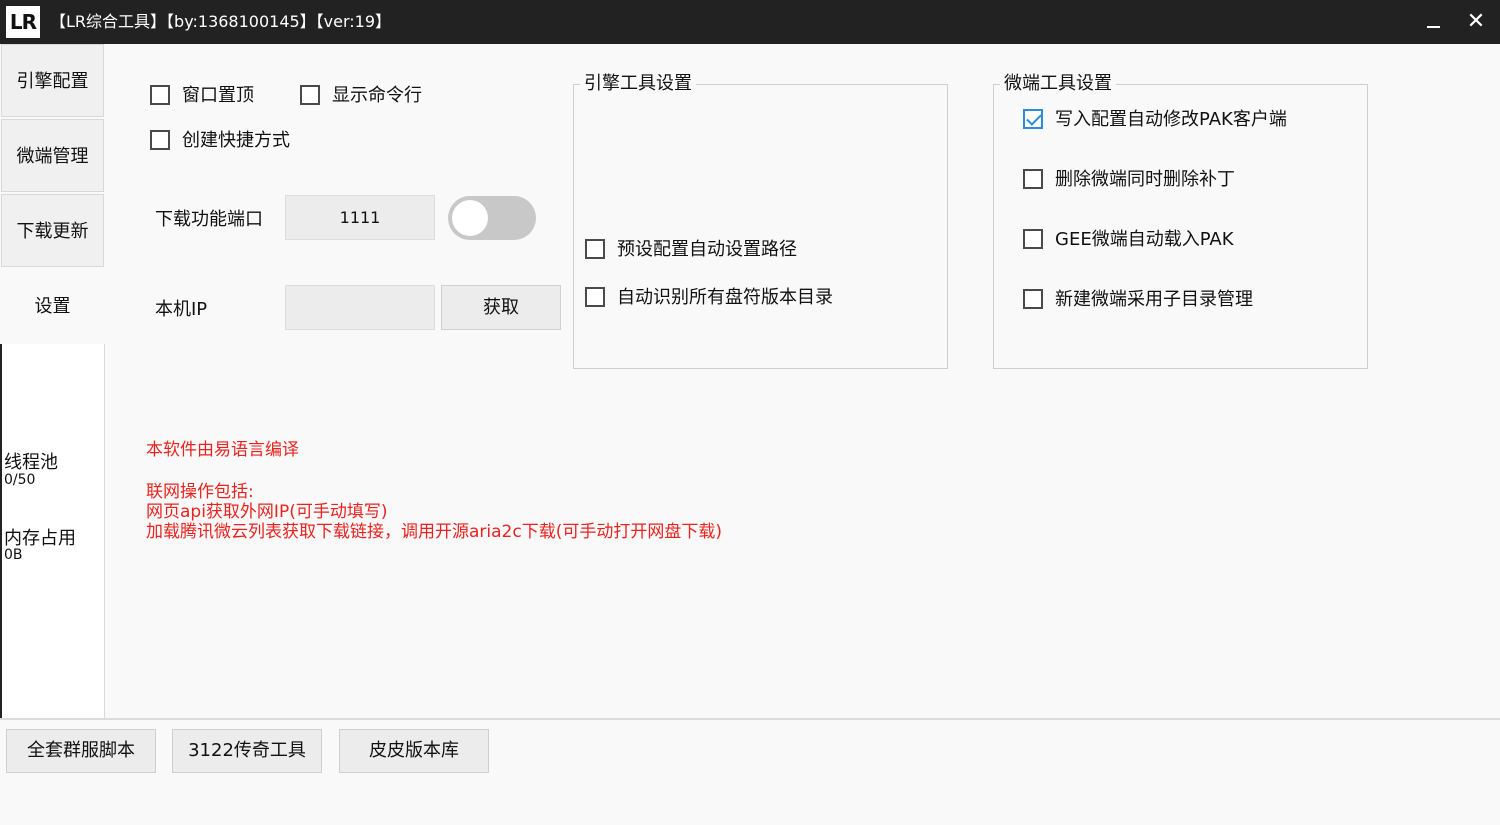 The height and width of the screenshot is (825, 1500). Describe the element at coordinates (725, 297) in the screenshot. I see `auto-detect-drives-label: 自动识别所有盘符版本目录` at that location.